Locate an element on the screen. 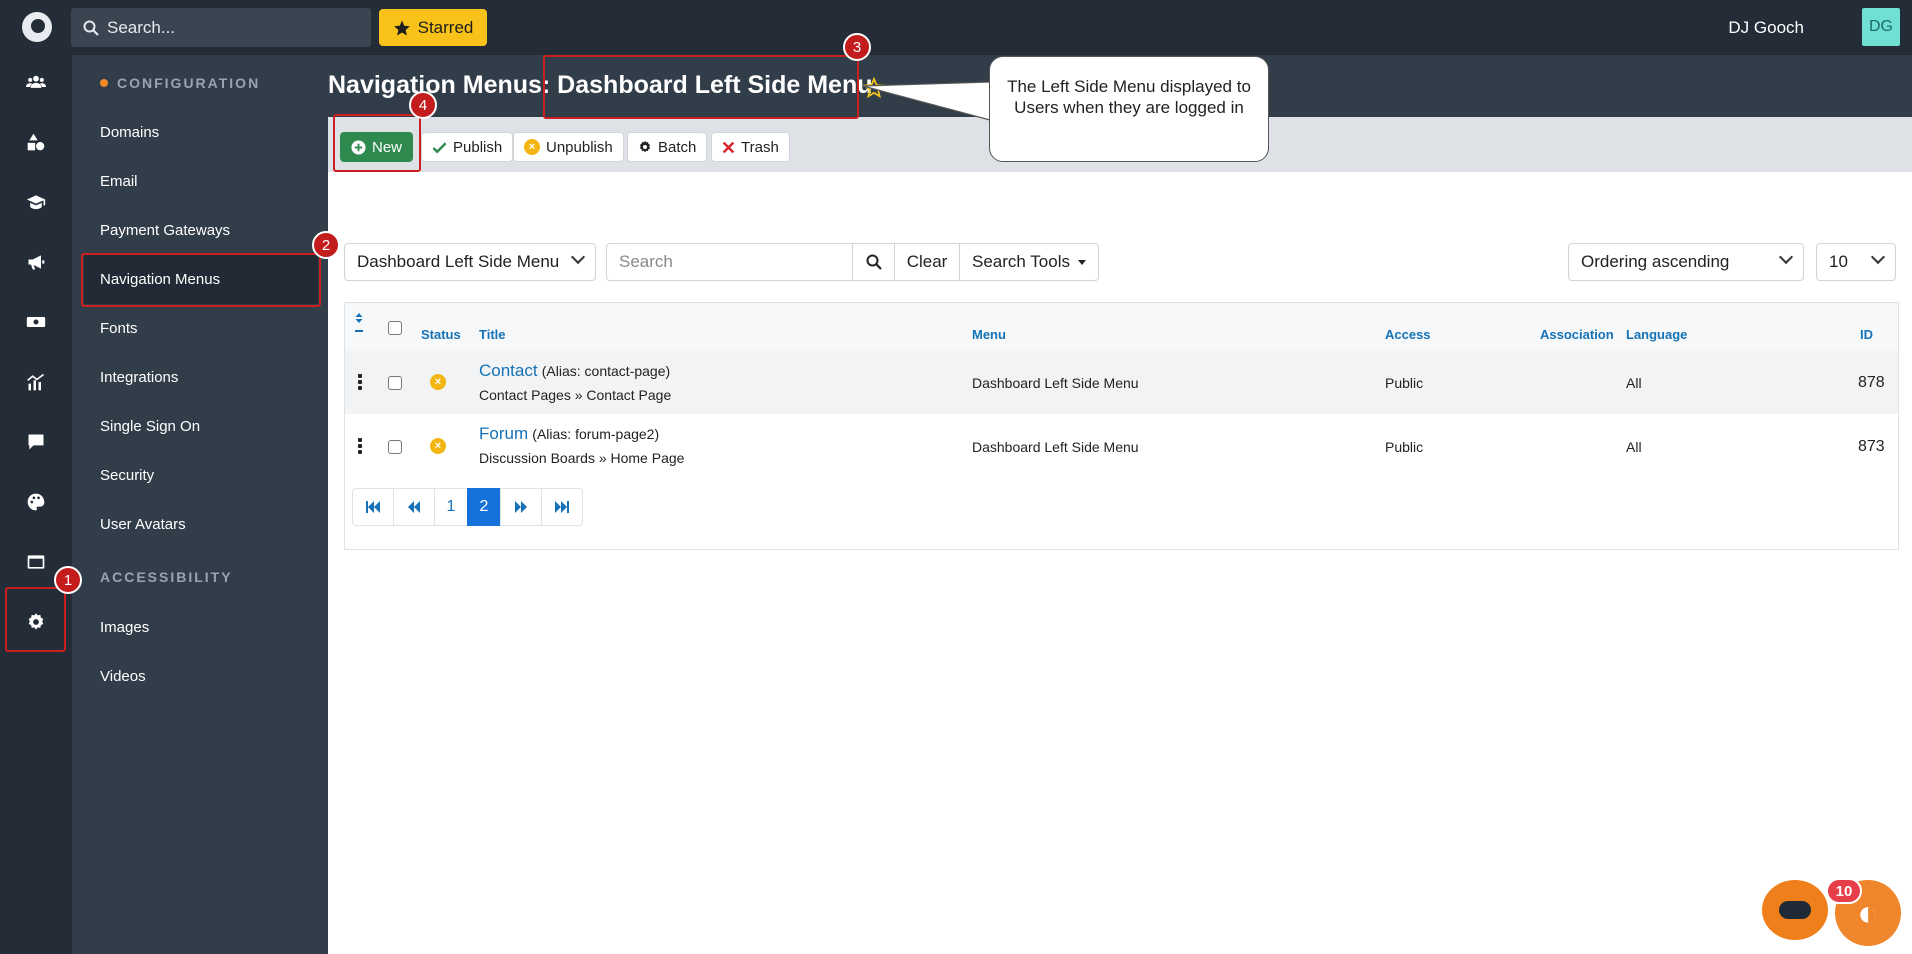  row-id: 873 is located at coordinates (1871, 446).